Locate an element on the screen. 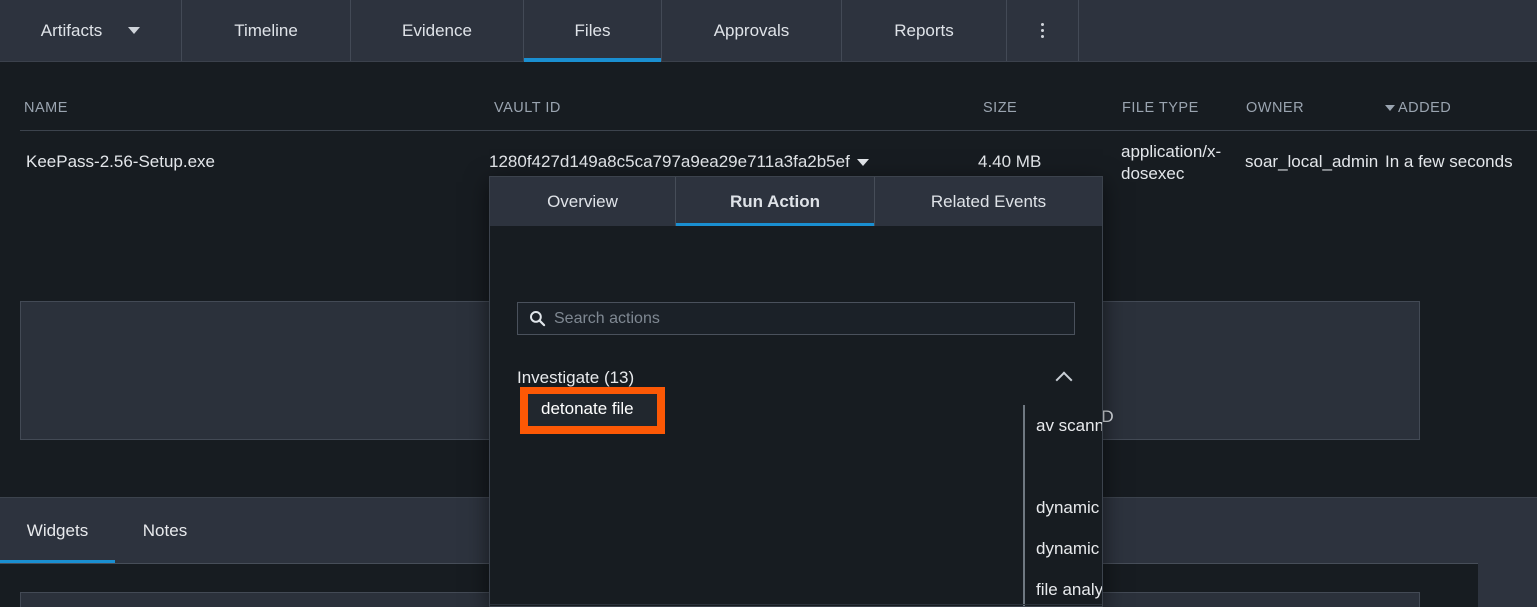  group-header-investigate: Investigate (13) is located at coordinates (796, 378).